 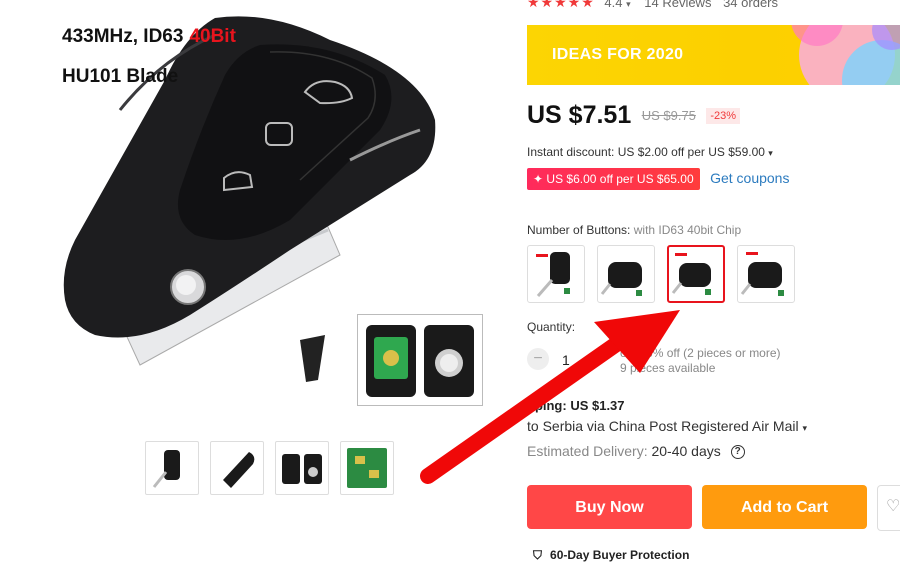 I want to click on rating-score: 4.4, so click(x=613, y=5).